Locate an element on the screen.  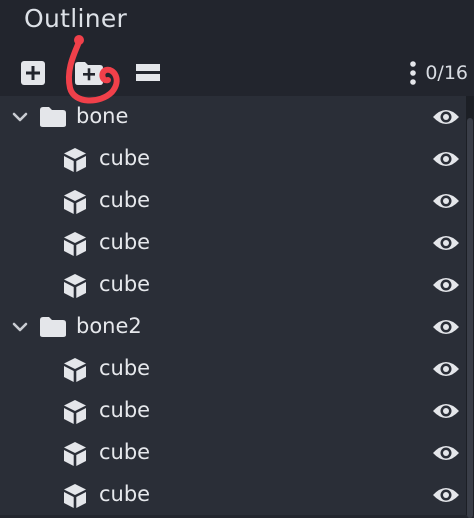
outliner-toolbar is located at coordinates (237, 72).